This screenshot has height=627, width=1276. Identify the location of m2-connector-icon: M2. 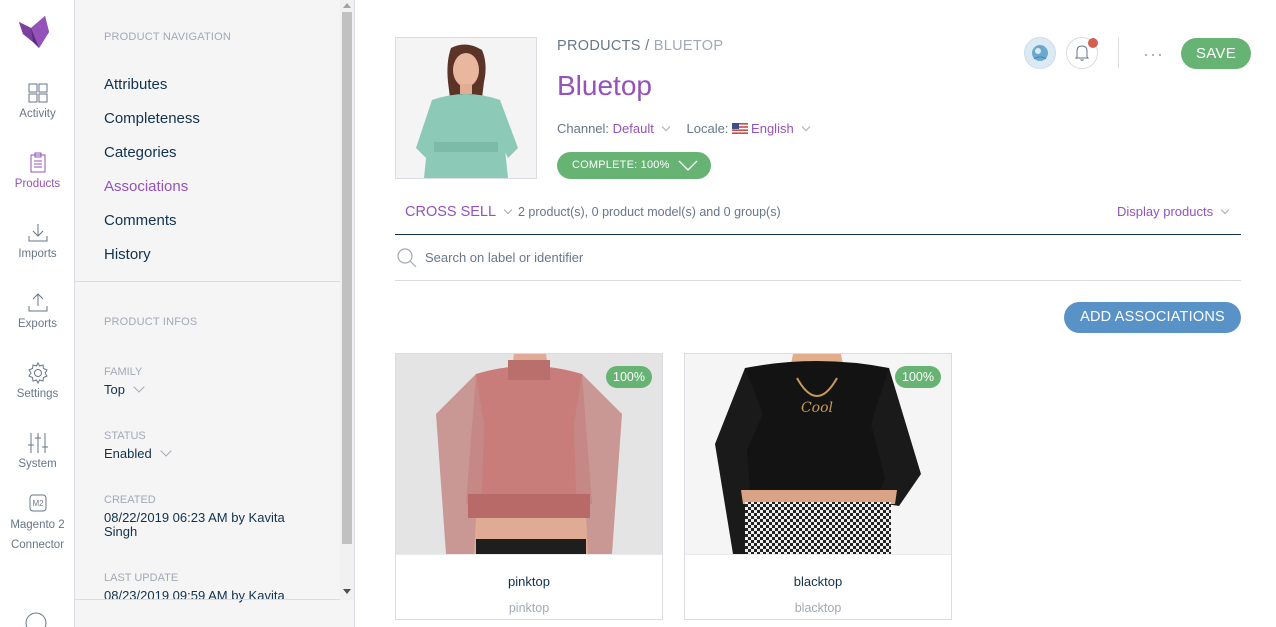
(37, 503).